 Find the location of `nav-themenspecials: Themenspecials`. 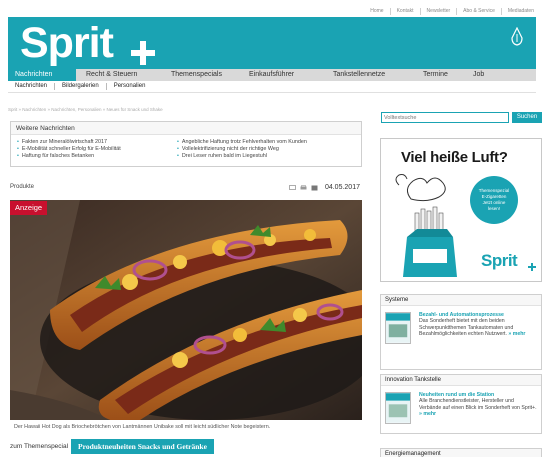

nav-themenspecials: Themenspecials is located at coordinates (201, 75).